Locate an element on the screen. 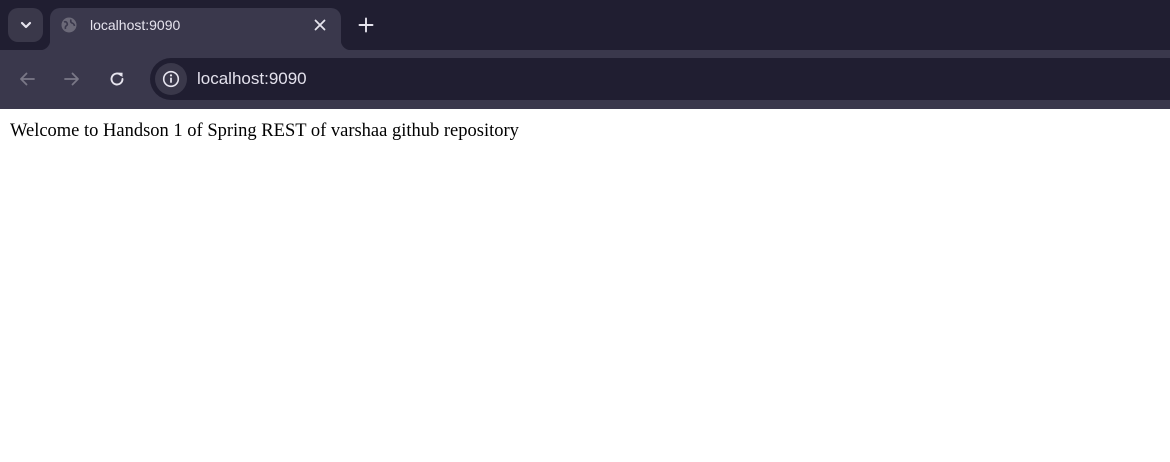  tab-strip: localhost:9090 is located at coordinates (585, 25).